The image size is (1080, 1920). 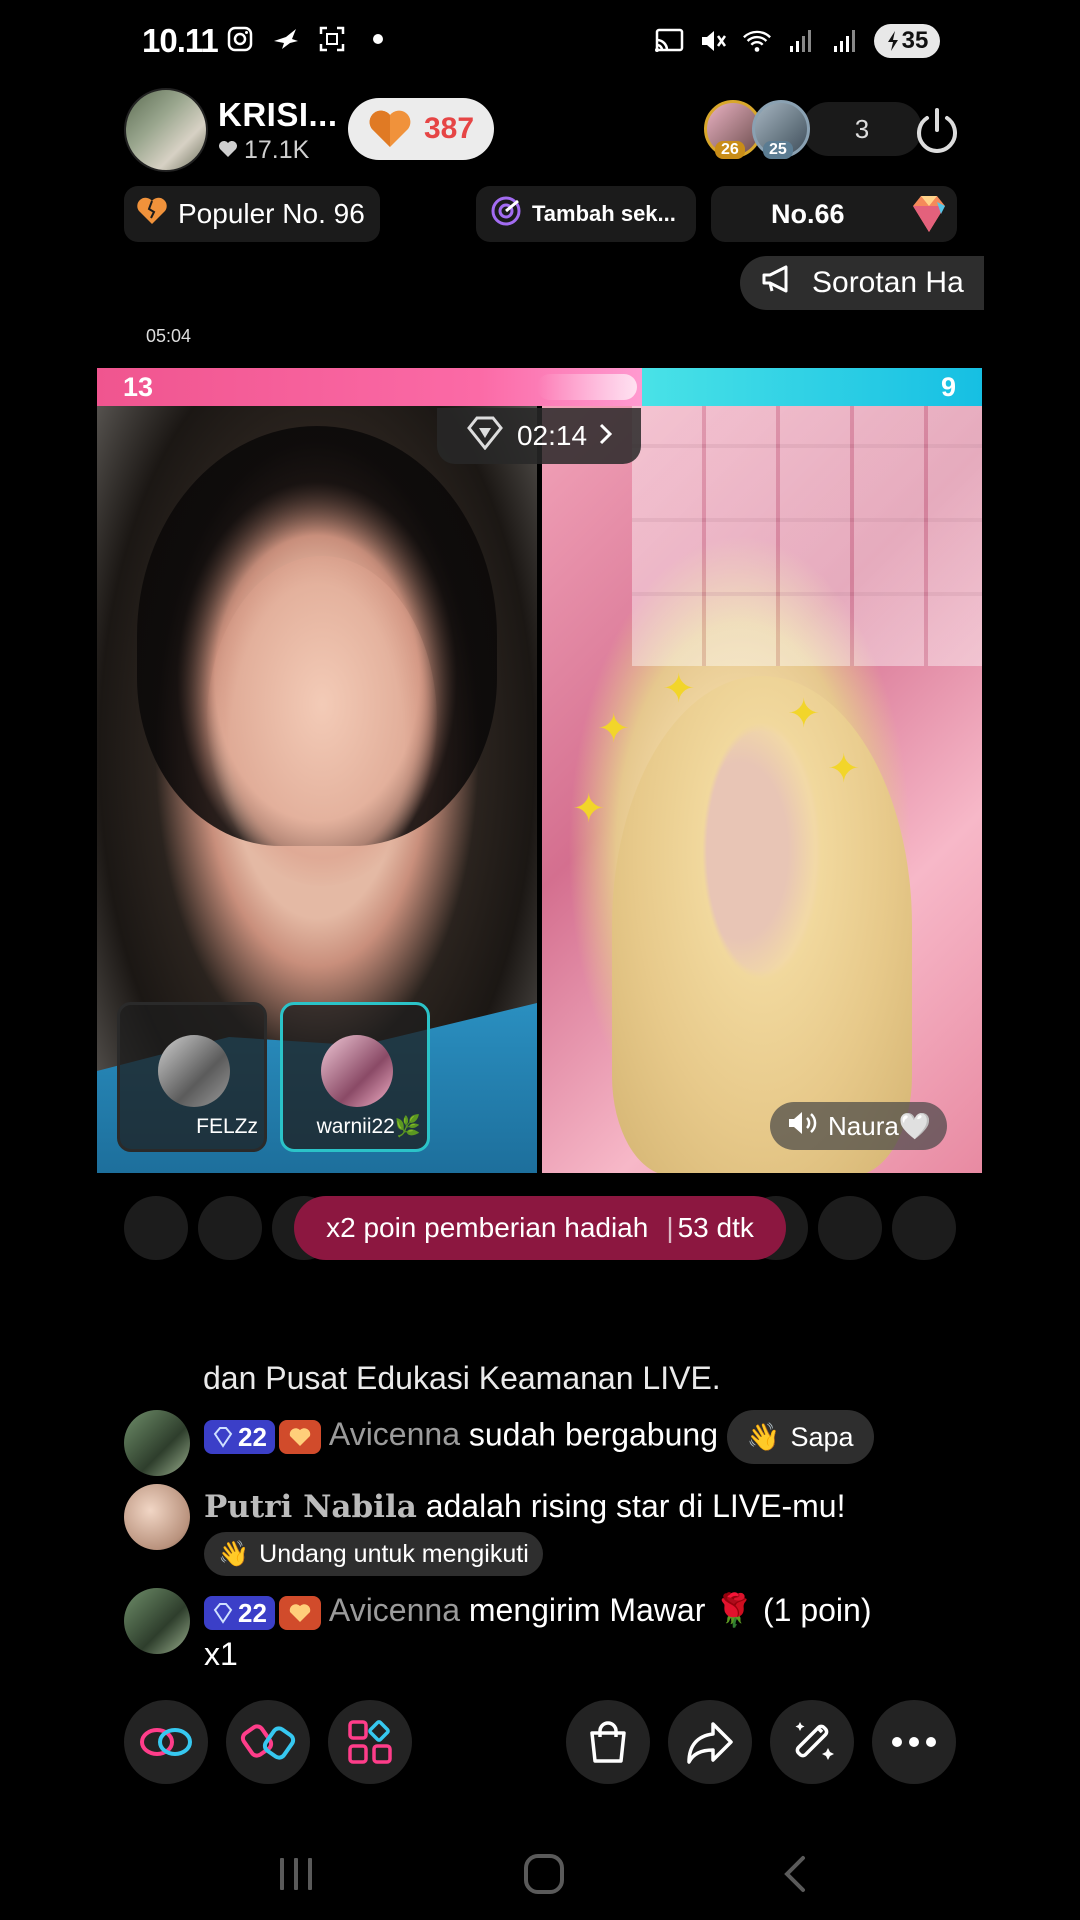 I want to click on chat-message: 22 Avicenna sudah bergabung 👋 Sapa, so click(x=499, y=1443).